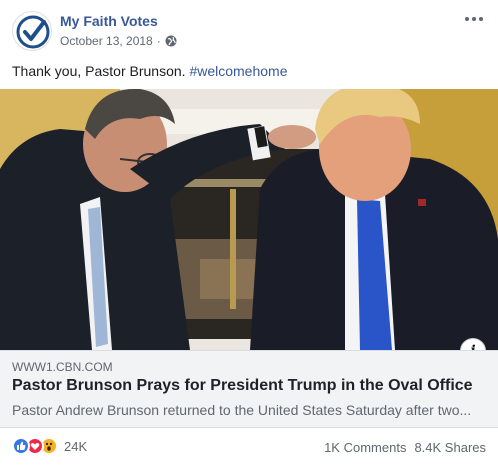 The image size is (498, 465). I want to click on shares-count: 8.4K Shares, so click(450, 447).